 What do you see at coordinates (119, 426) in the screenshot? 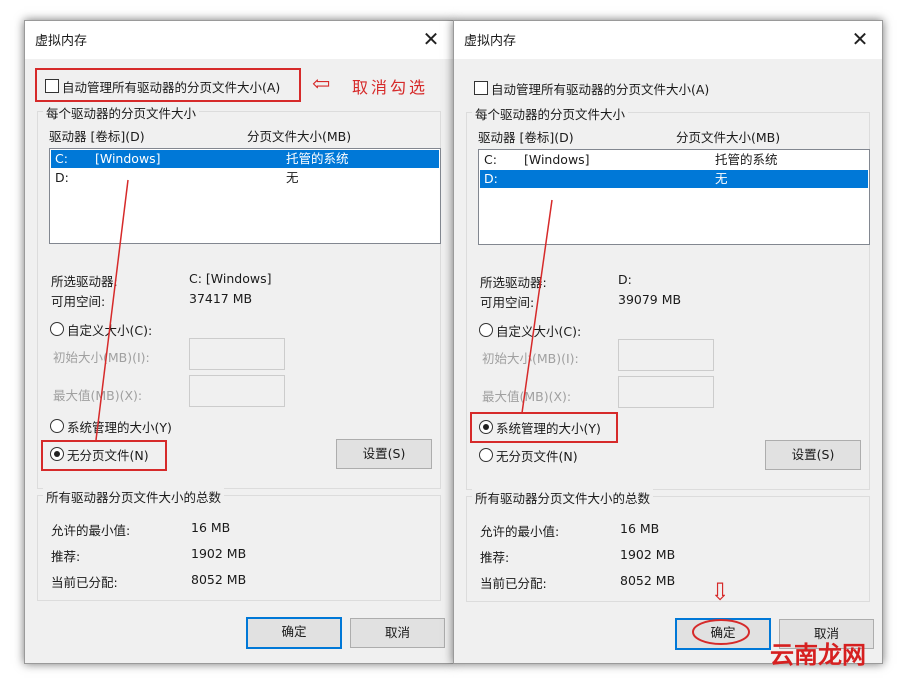
I see `system-managed-label: 系统管理的大小(Y)` at bounding box center [119, 426].